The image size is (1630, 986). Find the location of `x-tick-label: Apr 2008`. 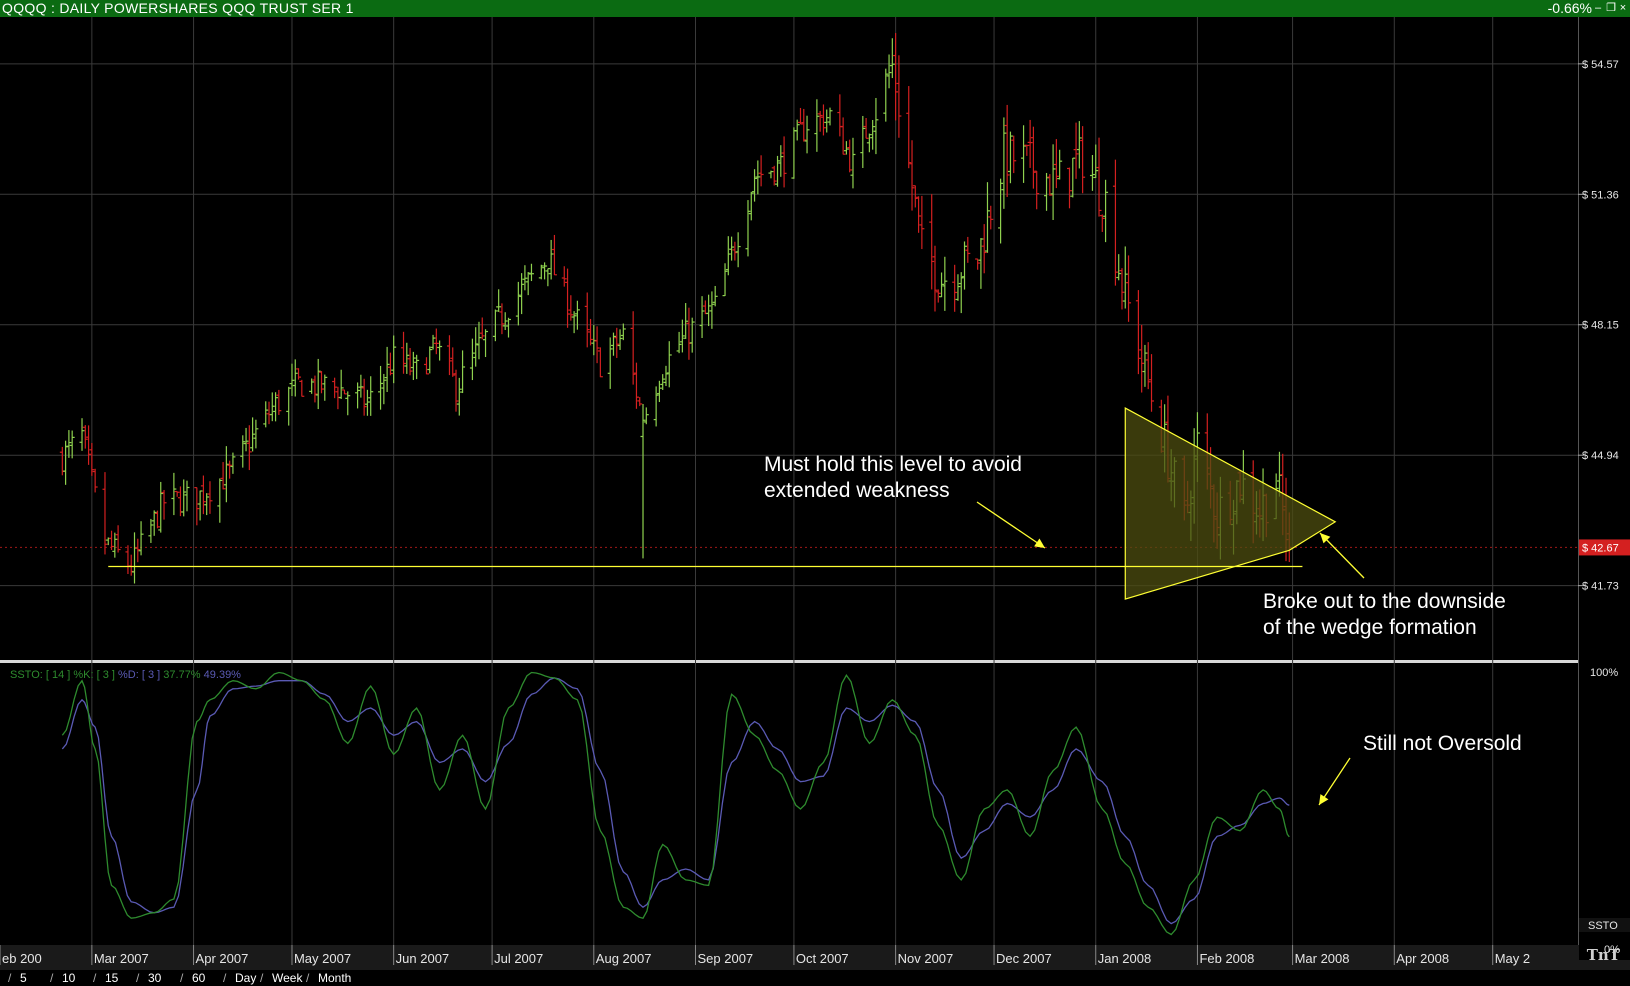

x-tick-label: Apr 2008 is located at coordinates (1422, 958).